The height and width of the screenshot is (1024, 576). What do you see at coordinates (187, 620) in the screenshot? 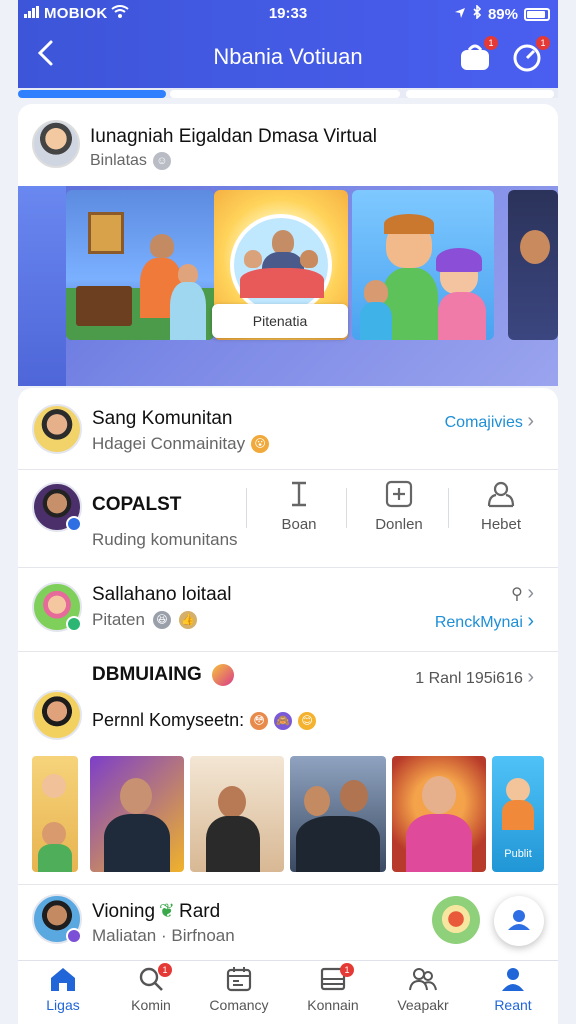
I see `emoji-icon: 👍` at bounding box center [187, 620].